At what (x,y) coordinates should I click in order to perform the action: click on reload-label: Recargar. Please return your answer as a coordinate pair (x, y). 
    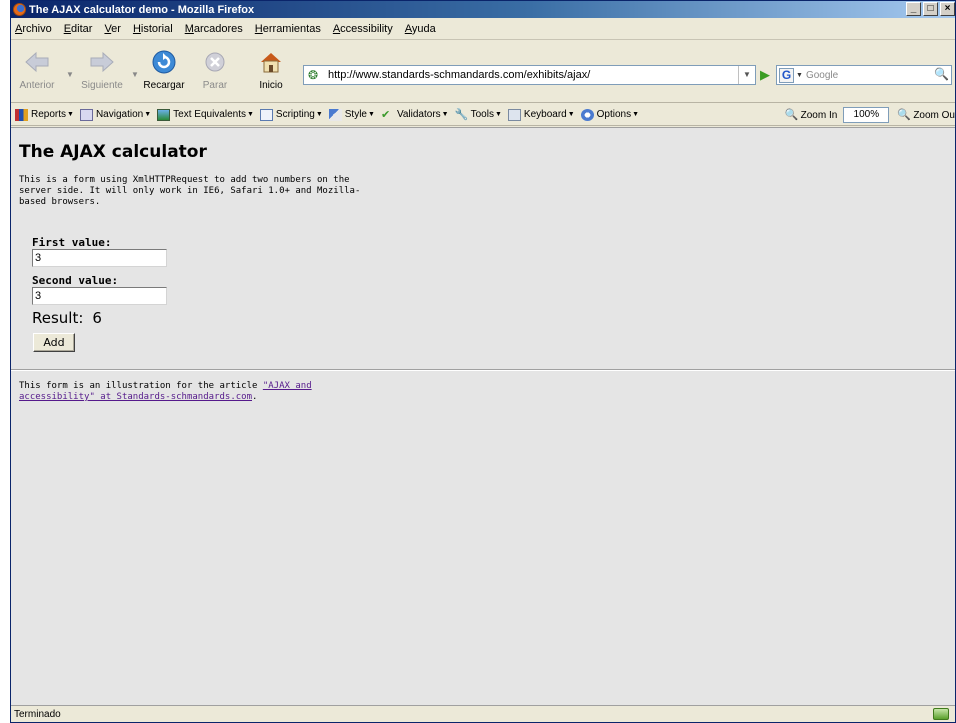
    Looking at the image, I should click on (164, 85).